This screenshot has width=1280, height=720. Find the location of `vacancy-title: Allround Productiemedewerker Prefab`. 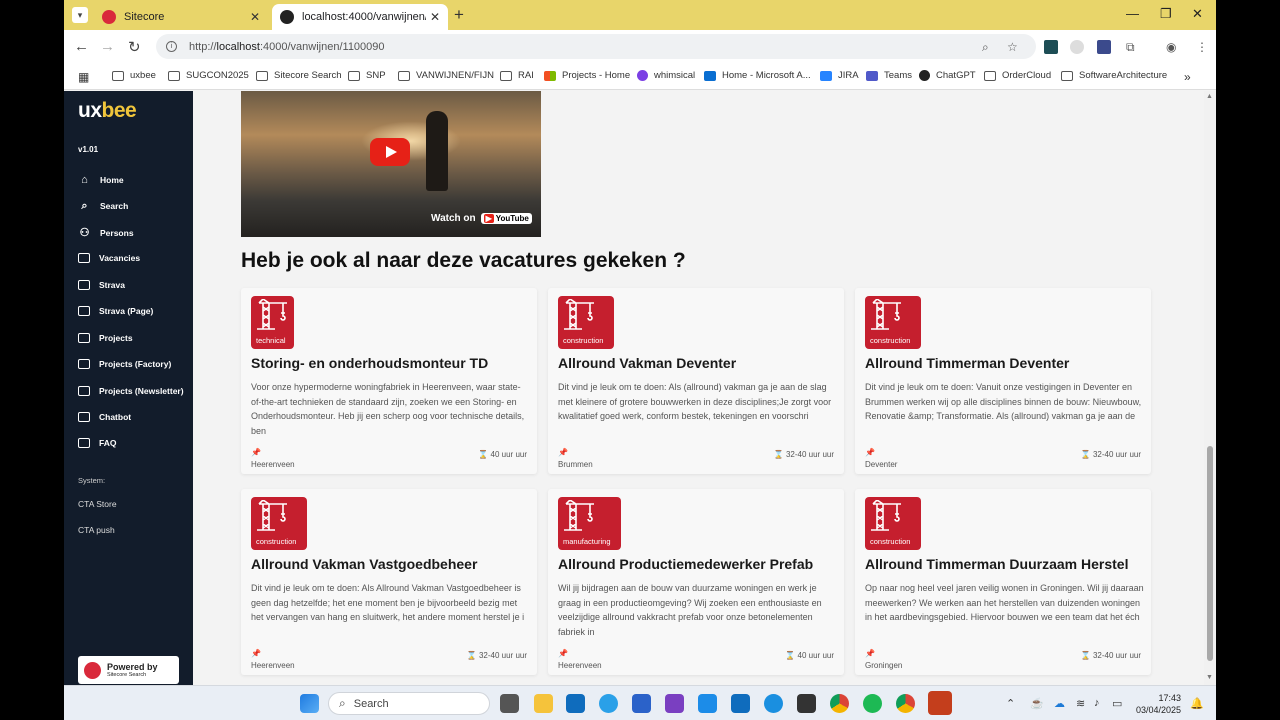

vacancy-title: Allround Productiemedewerker Prefab is located at coordinates (685, 564).